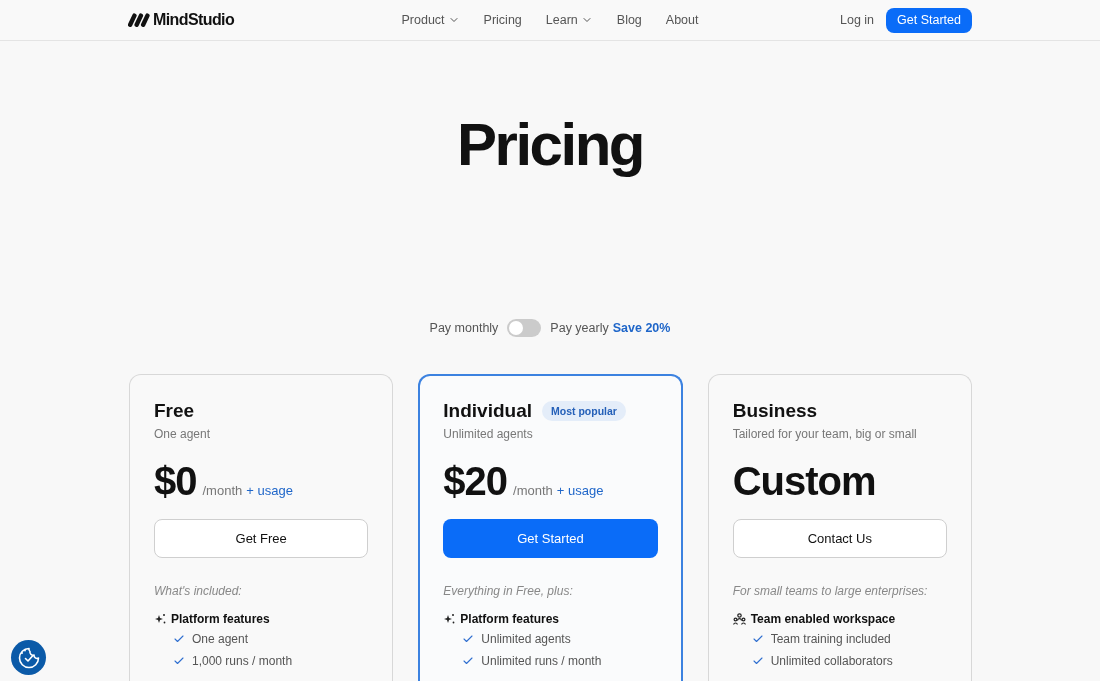 This screenshot has width=1100, height=681. Describe the element at coordinates (739, 619) in the screenshot. I see `people-icon` at that location.